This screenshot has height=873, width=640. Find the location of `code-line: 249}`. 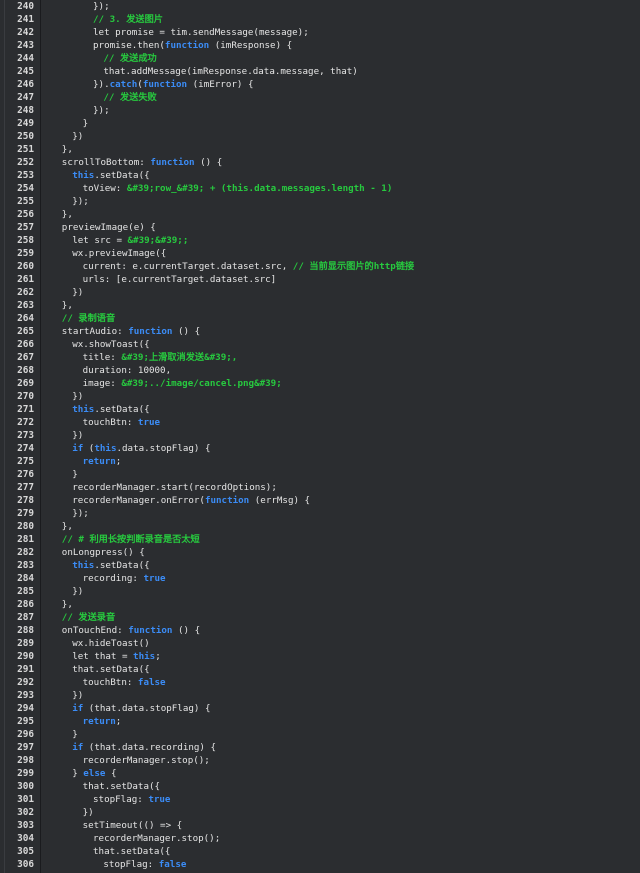

code-line: 249} is located at coordinates (320, 123).